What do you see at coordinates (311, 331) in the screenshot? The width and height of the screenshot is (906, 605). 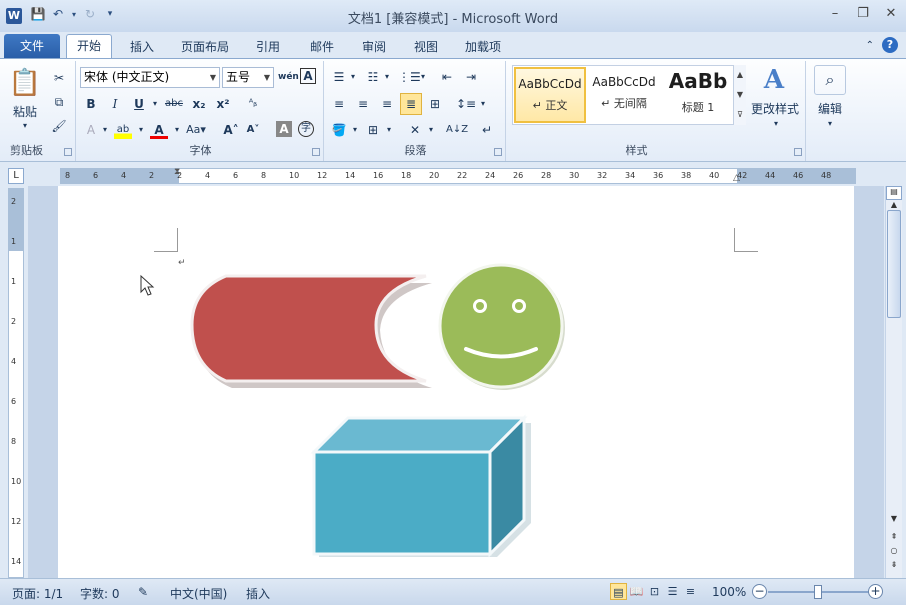 I see `flowchart-stored-data-shape` at bounding box center [311, 331].